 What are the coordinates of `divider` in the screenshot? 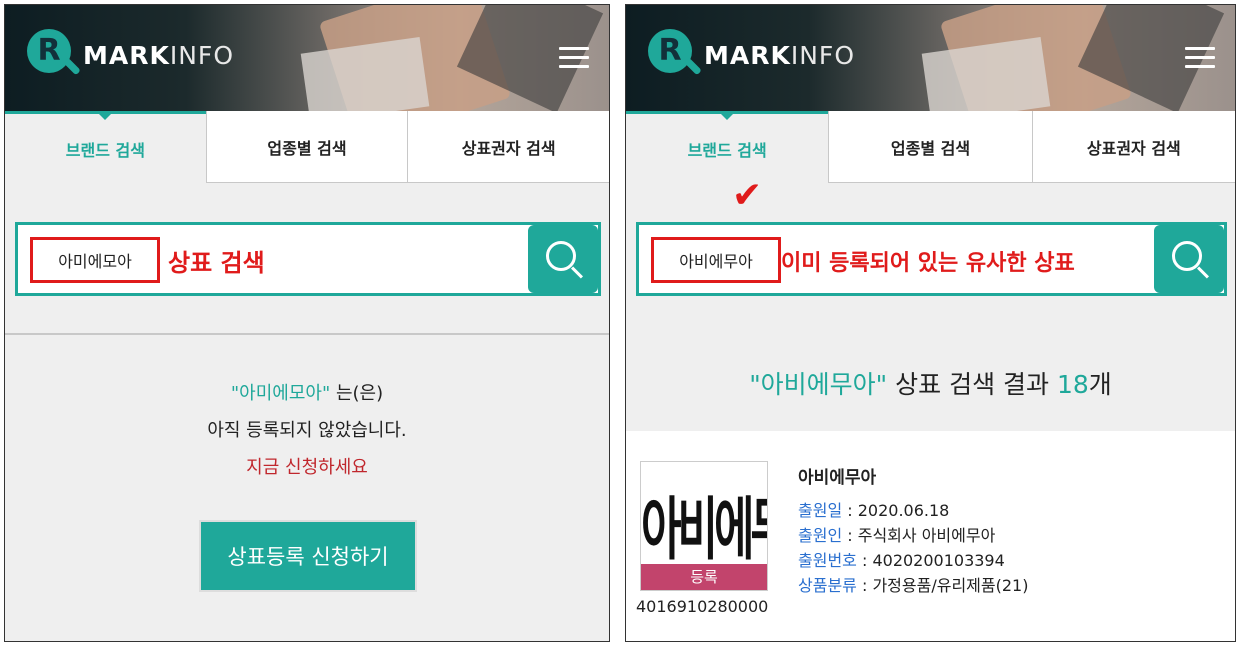 It's located at (307, 334).